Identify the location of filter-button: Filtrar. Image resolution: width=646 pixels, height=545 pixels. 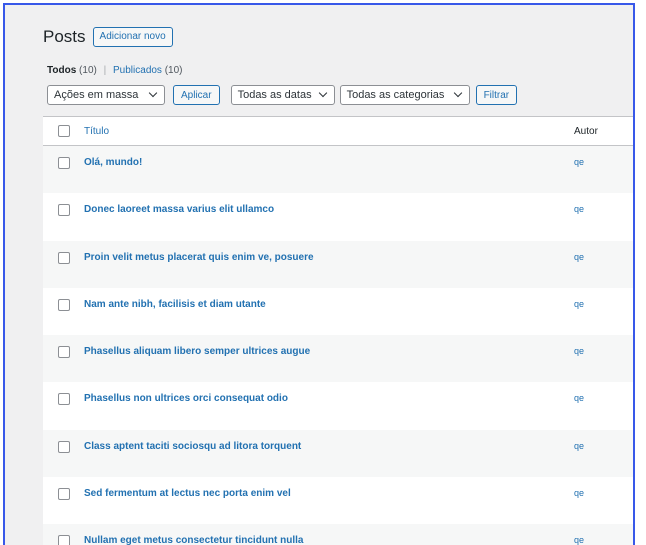
(496, 95).